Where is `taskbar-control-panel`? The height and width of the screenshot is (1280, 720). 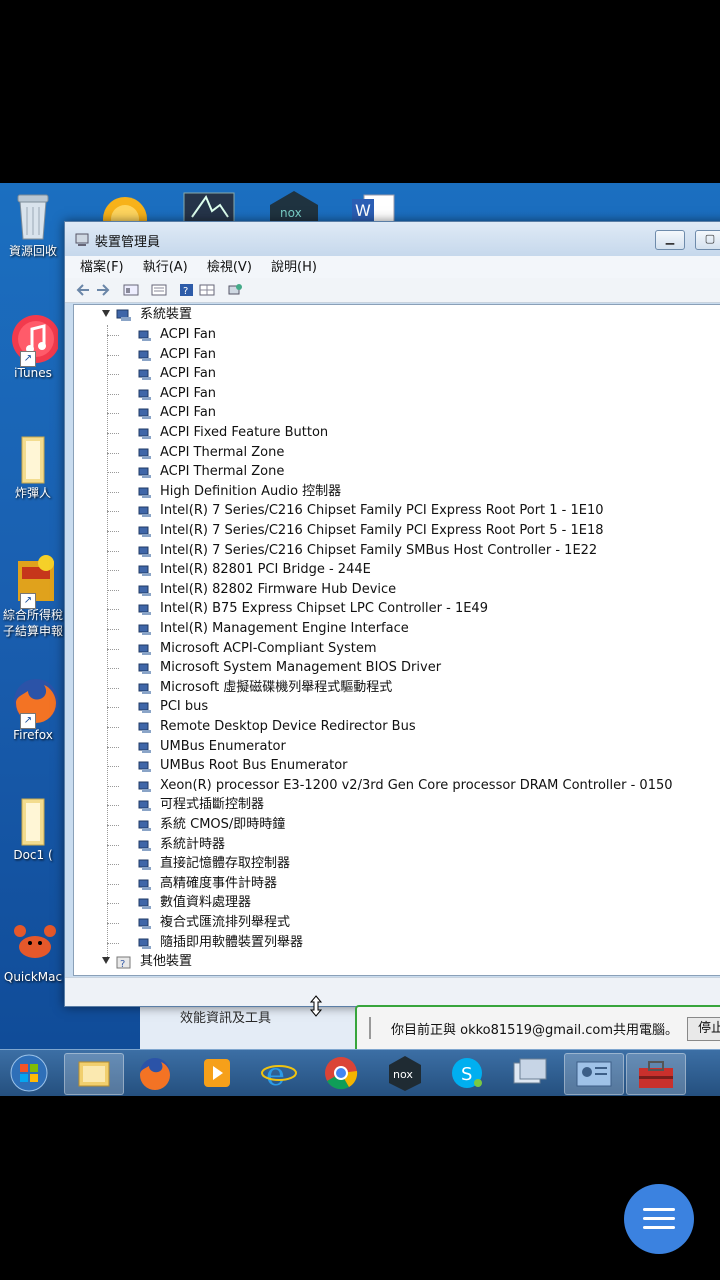
taskbar-control-panel is located at coordinates (594, 1074).